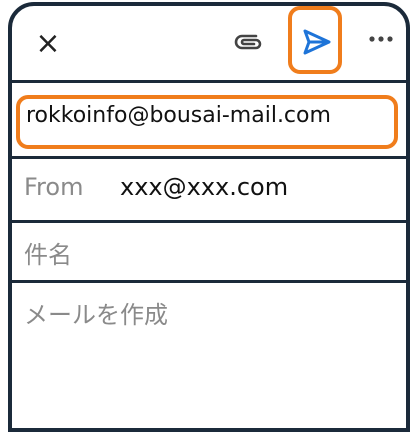 The width and height of the screenshot is (416, 432). I want to click on paperclip-icon, so click(248, 42).